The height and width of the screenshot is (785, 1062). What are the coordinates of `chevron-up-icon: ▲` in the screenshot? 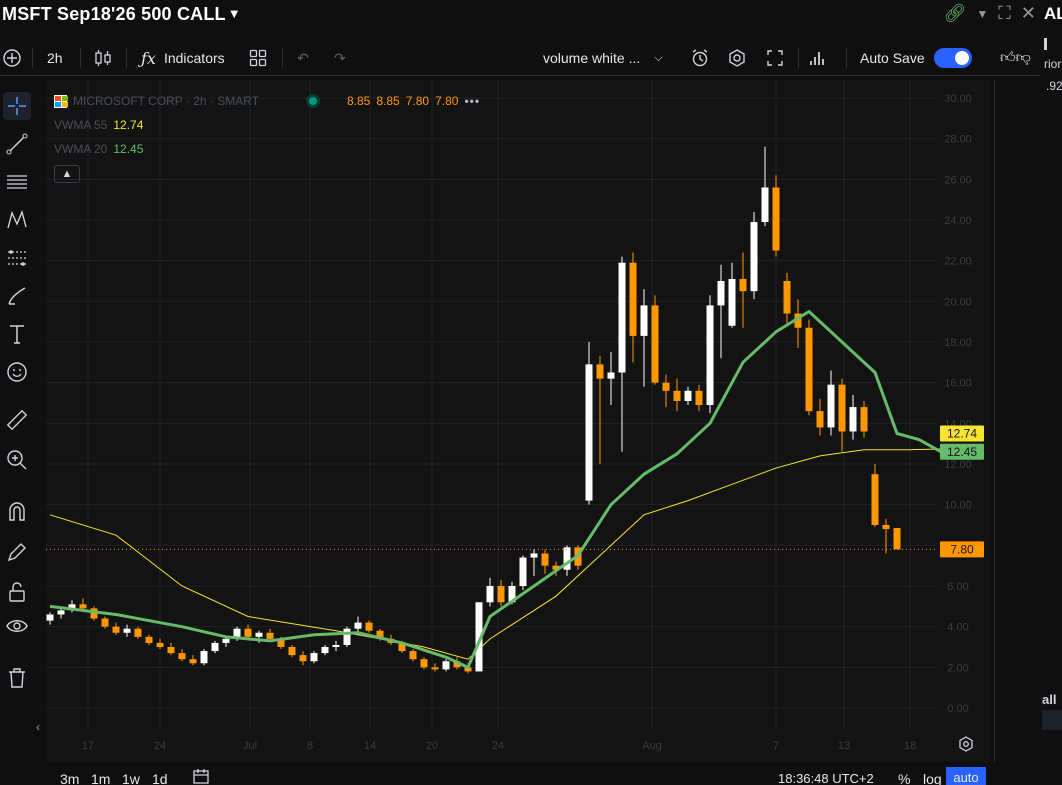 It's located at (67, 174).